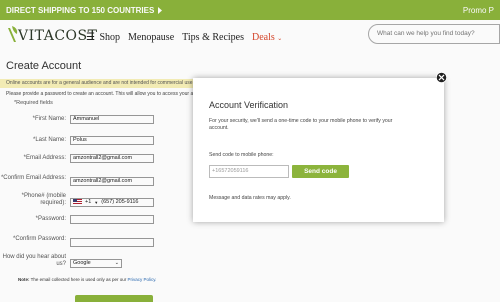 Image resolution: width=500 pixels, height=302 pixels. Describe the element at coordinates (249, 171) in the screenshot. I see `mobile-phone-input: +16572059116` at that location.